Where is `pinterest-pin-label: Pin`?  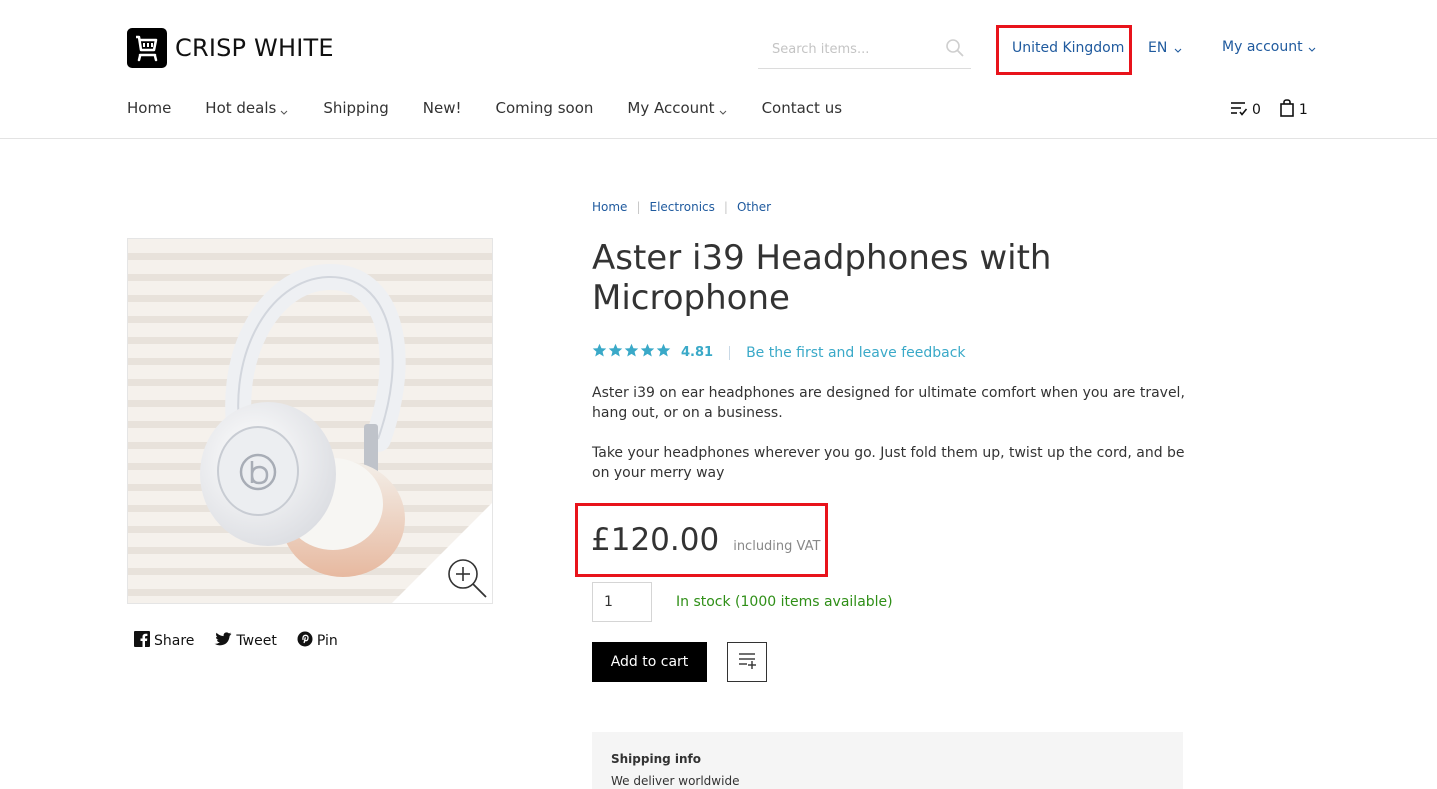
pinterest-pin-label: Pin is located at coordinates (327, 641).